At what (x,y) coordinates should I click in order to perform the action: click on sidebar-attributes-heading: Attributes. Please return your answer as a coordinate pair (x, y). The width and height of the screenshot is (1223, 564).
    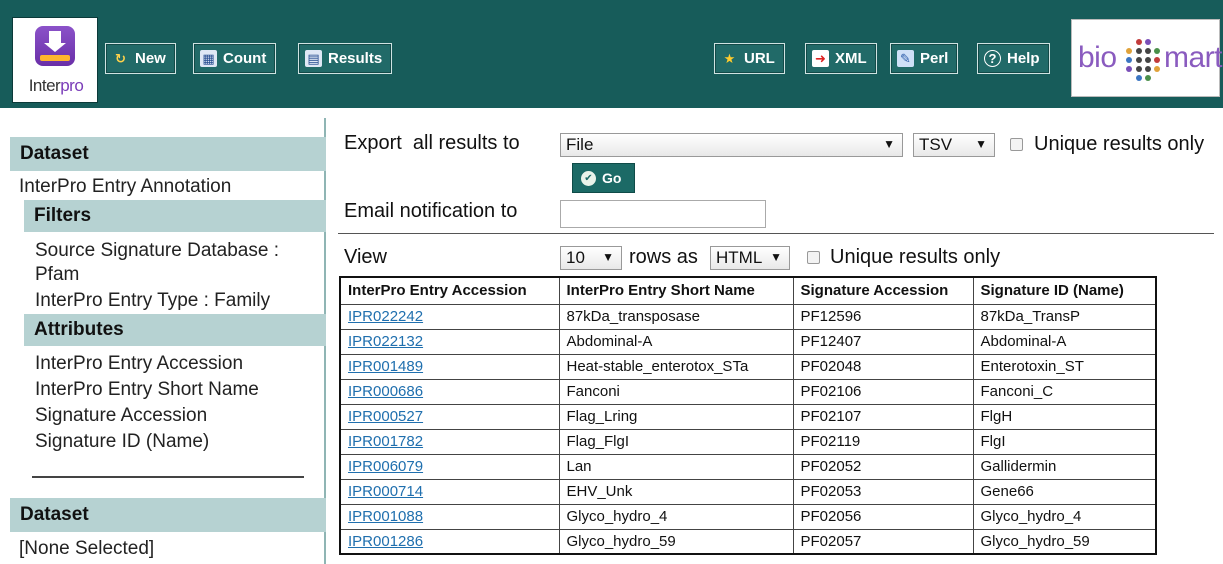
    Looking at the image, I should click on (175, 330).